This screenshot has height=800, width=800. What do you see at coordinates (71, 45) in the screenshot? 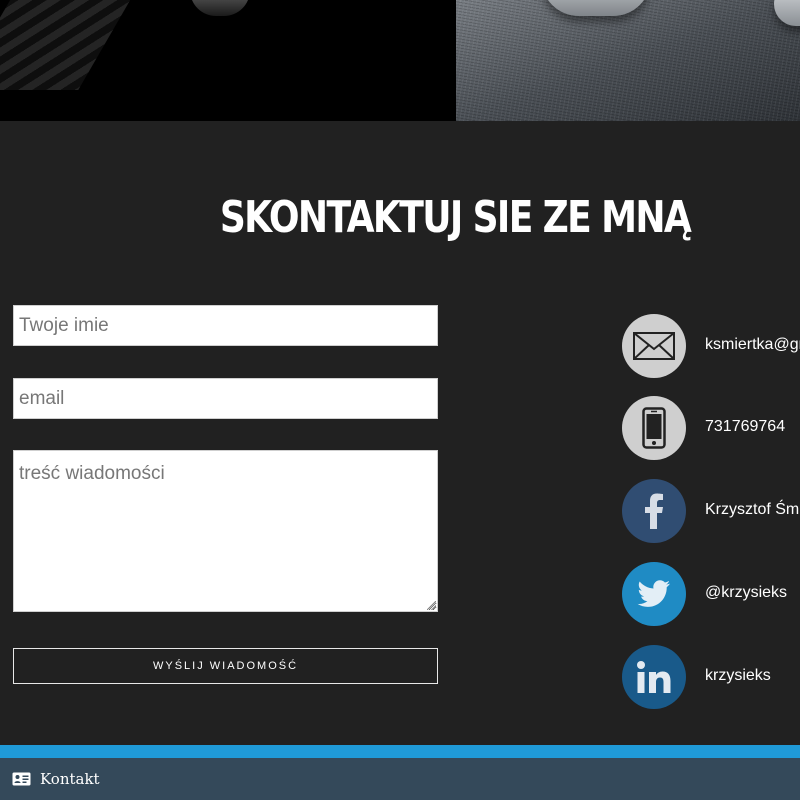
I see `chessboard-decoration` at bounding box center [71, 45].